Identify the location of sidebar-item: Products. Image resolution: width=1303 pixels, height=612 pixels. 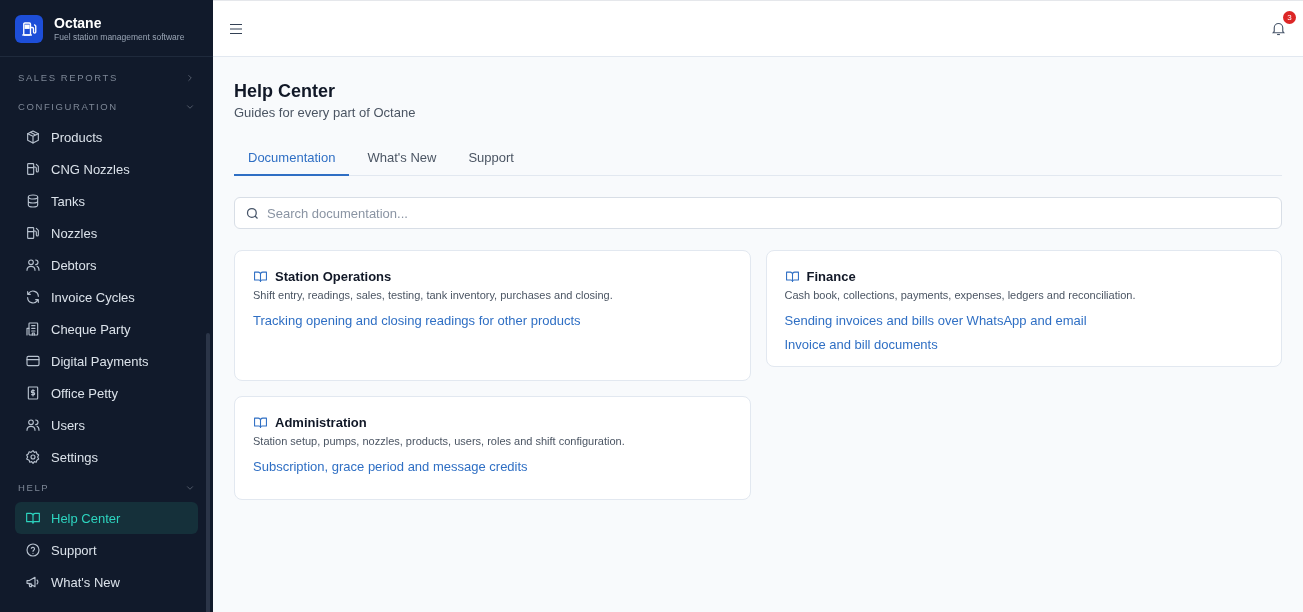
(106, 137).